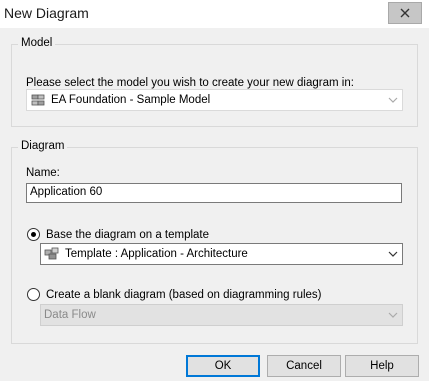 The image size is (429, 381). Describe the element at coordinates (70, 315) in the screenshot. I see `rules-select-value: Data Flow` at that location.